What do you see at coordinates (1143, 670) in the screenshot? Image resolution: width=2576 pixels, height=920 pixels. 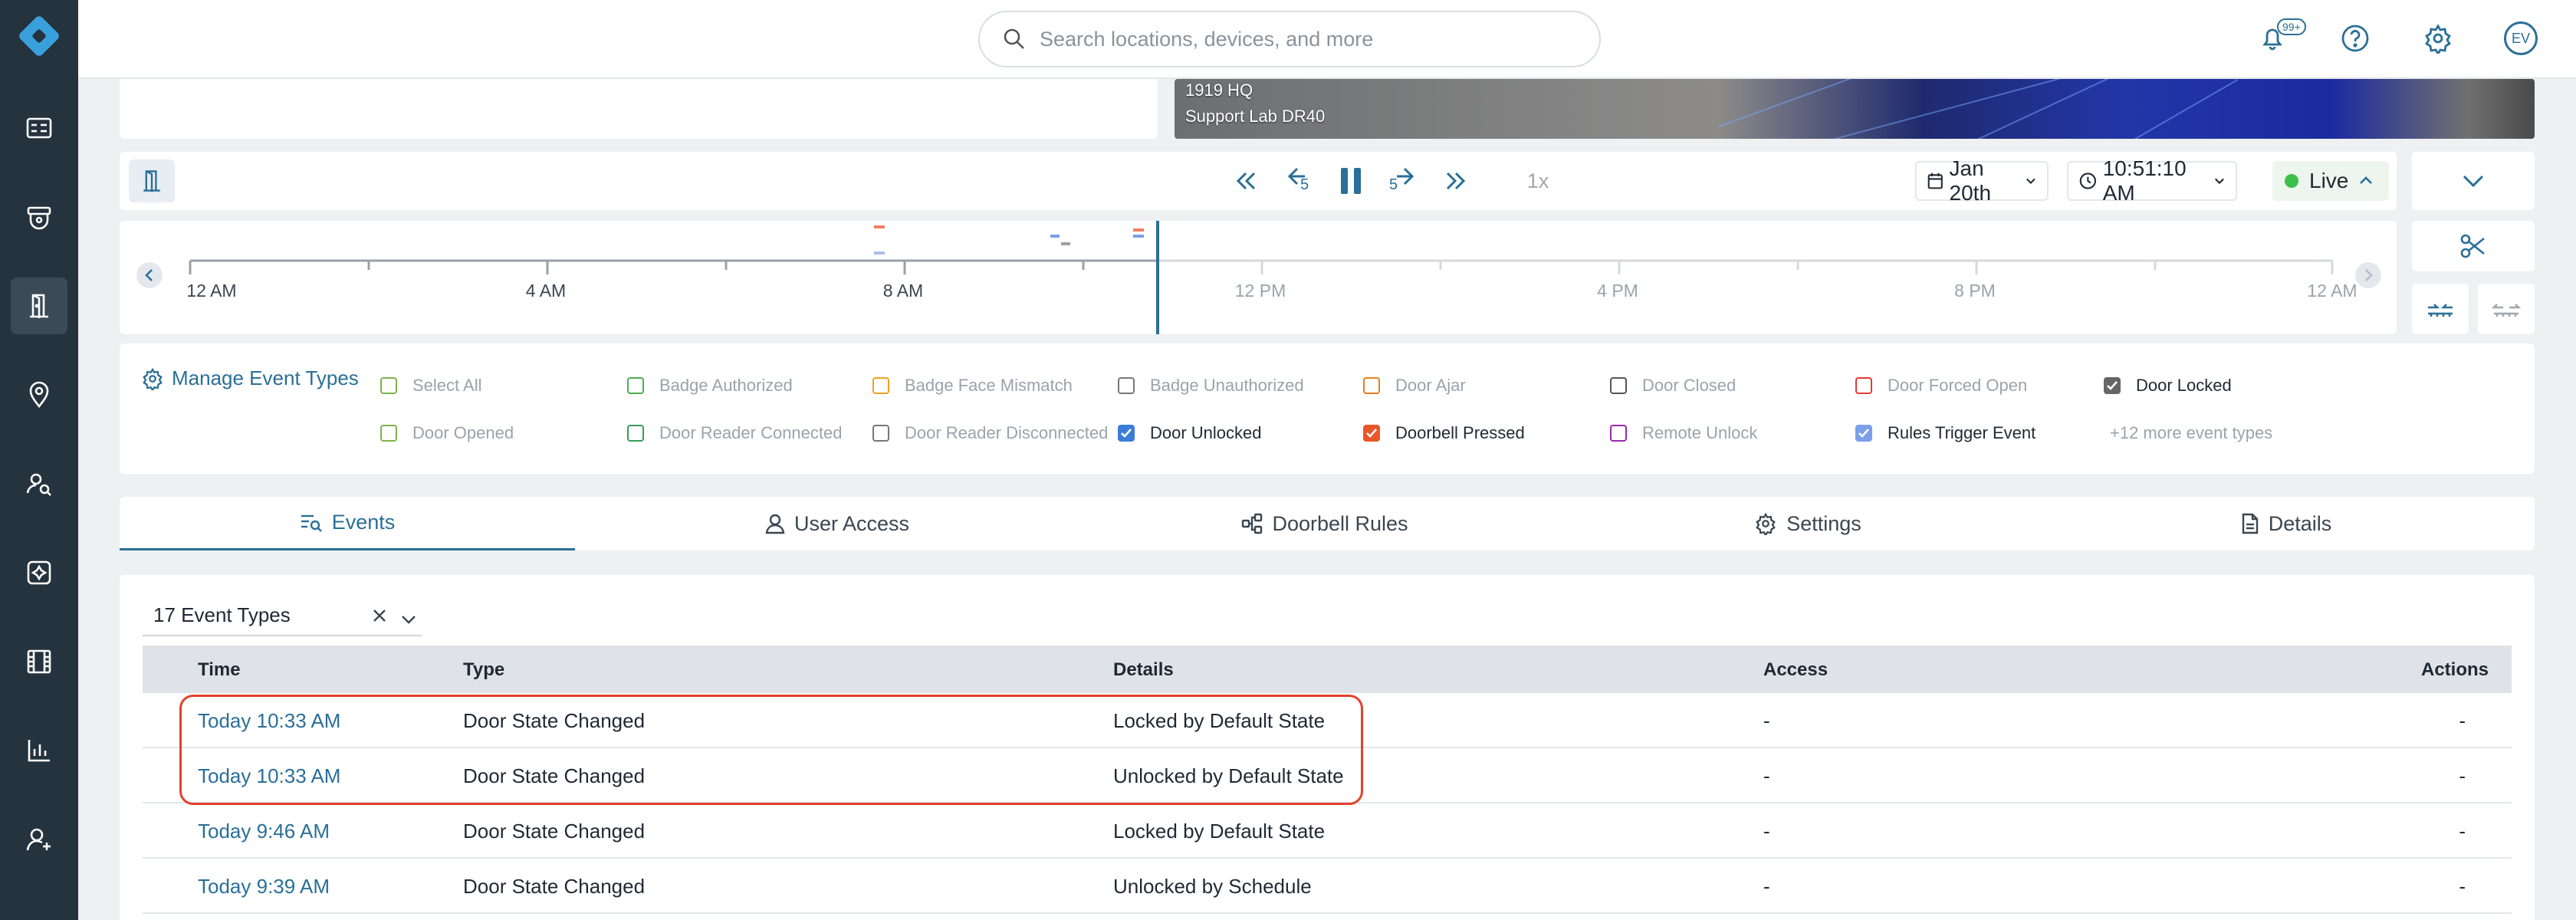 I see `column-header-details: Details` at bounding box center [1143, 670].